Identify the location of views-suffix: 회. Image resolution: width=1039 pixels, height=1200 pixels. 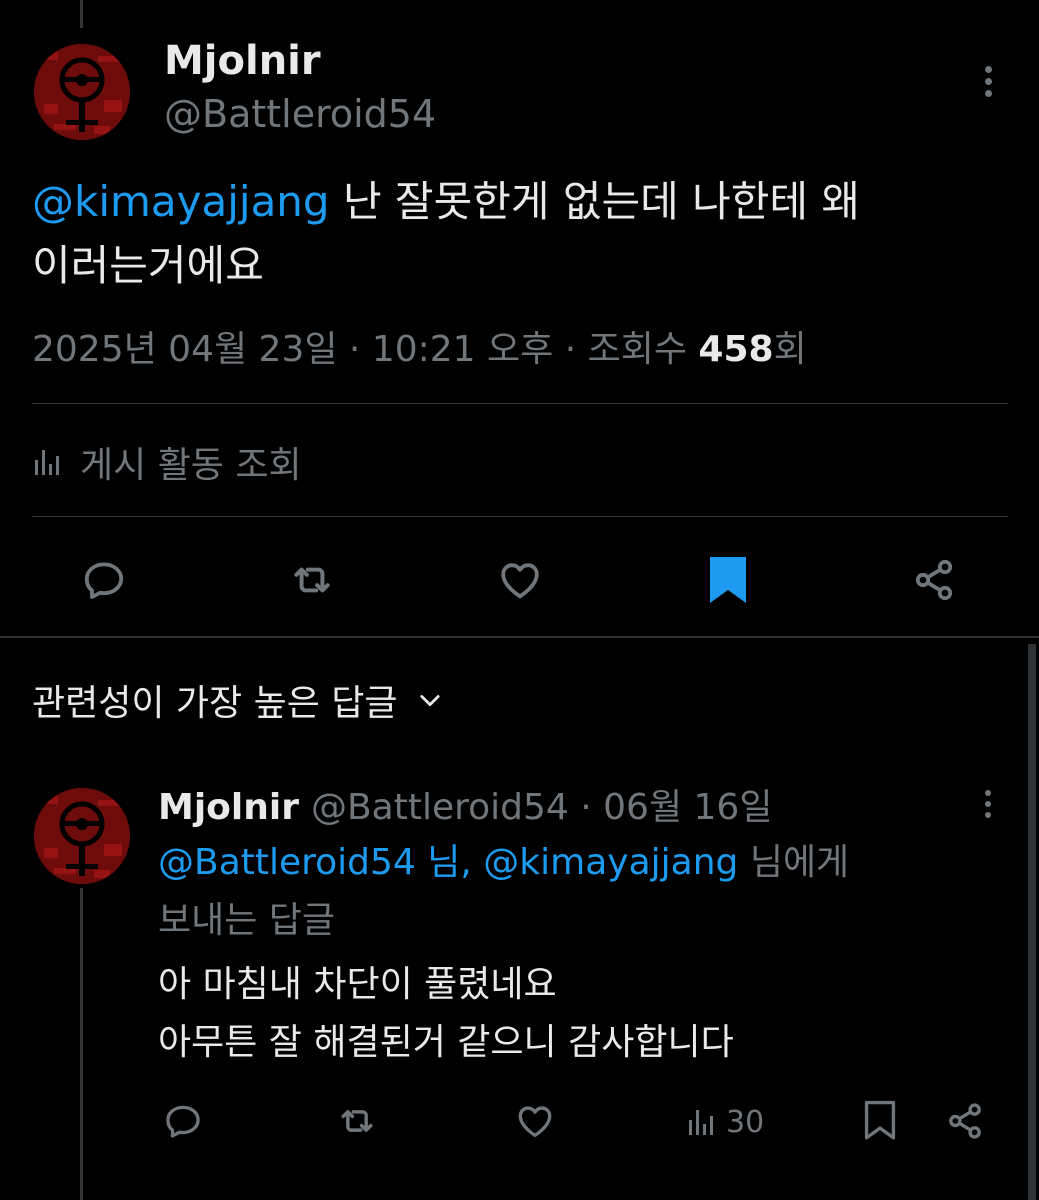
(790, 349).